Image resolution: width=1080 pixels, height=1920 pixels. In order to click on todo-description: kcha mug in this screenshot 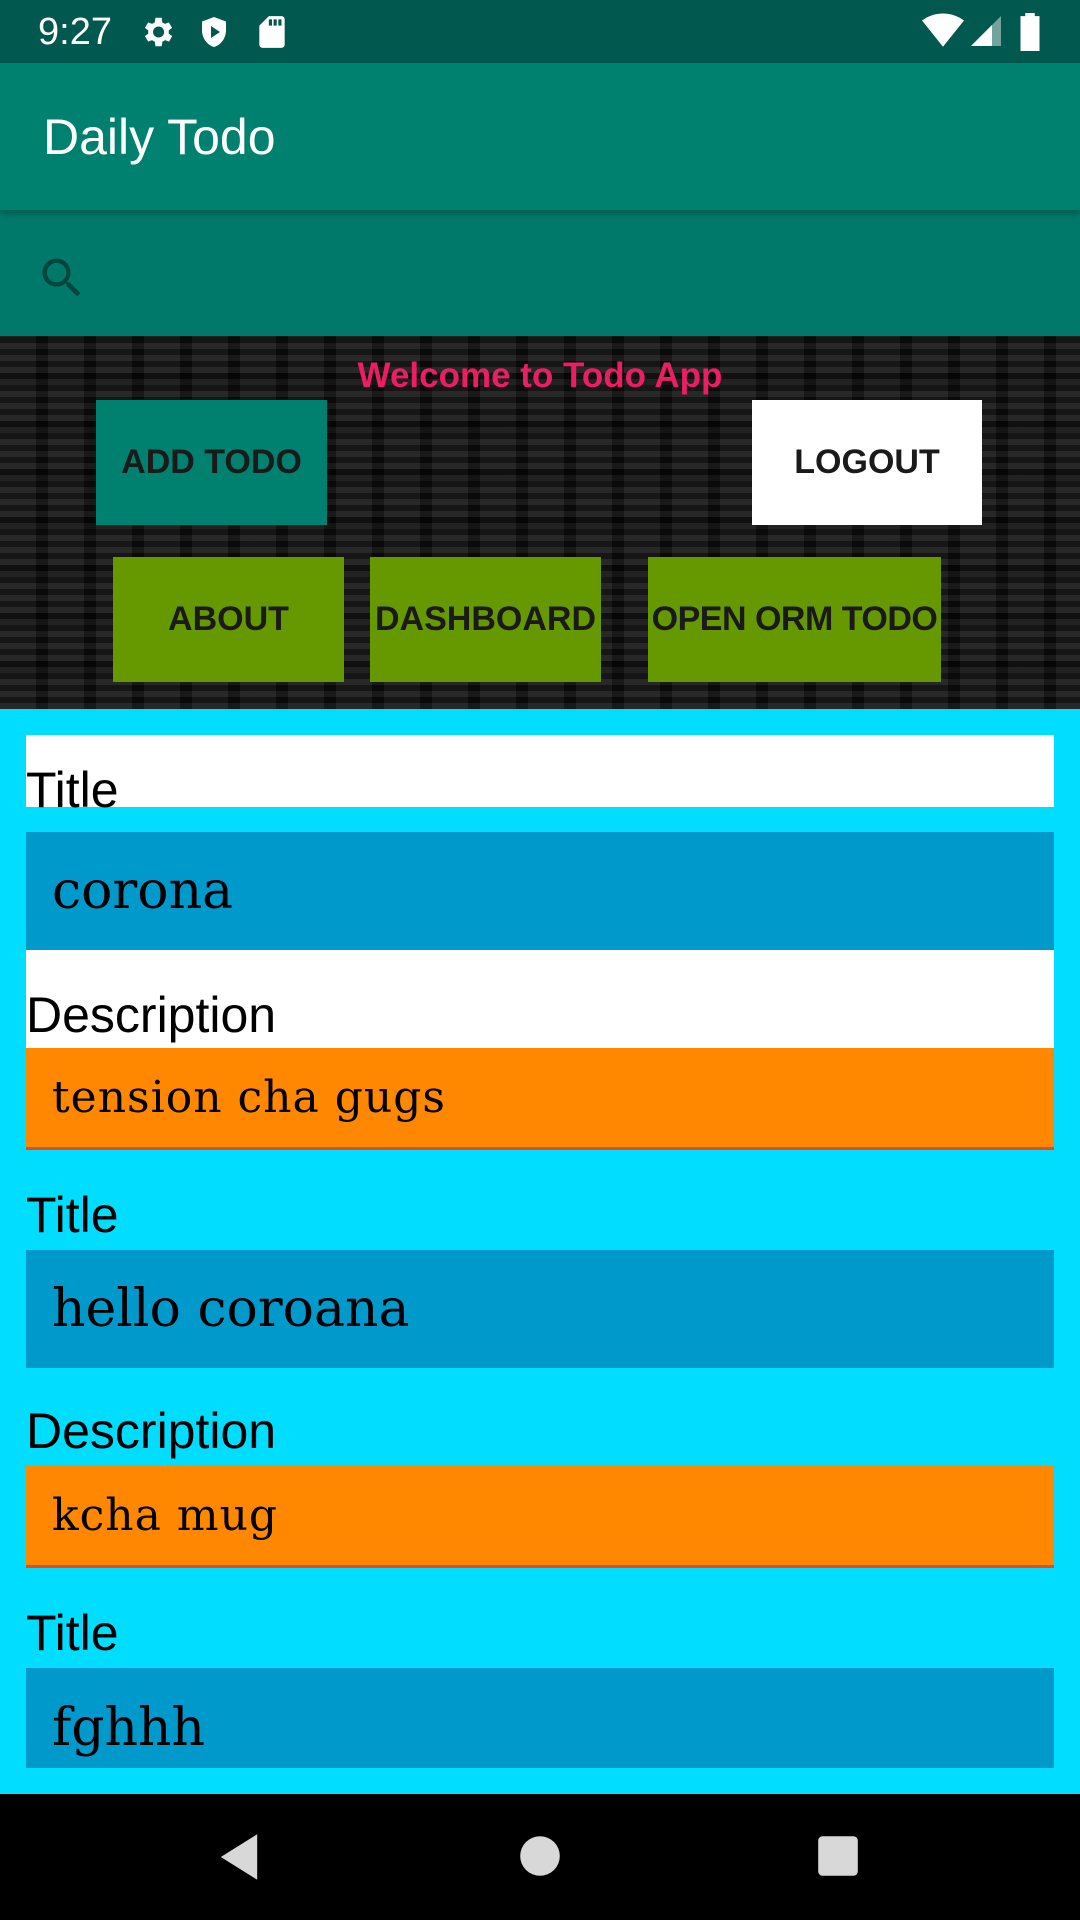, I will do `click(540, 1517)`.